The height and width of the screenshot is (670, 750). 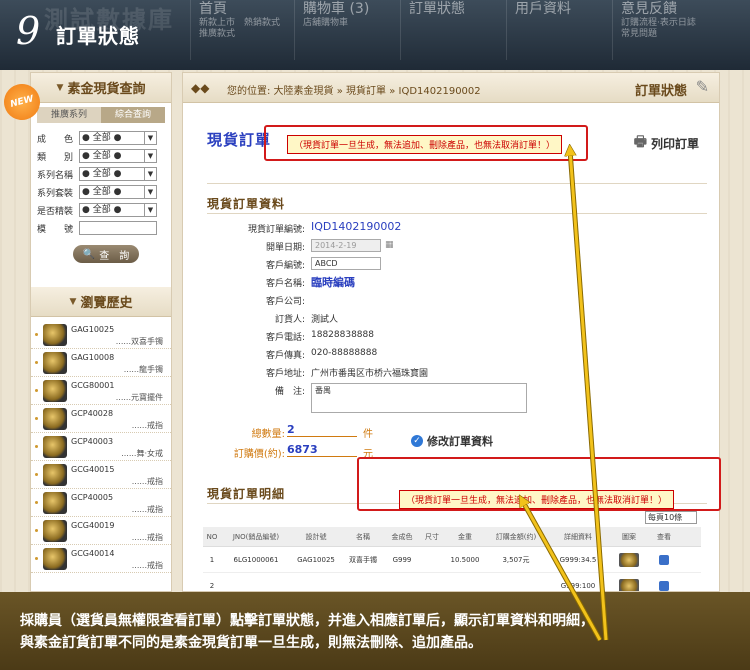 What do you see at coordinates (101, 419) in the screenshot?
I see `history-item: GCP40028 ......戒指` at bounding box center [101, 419].